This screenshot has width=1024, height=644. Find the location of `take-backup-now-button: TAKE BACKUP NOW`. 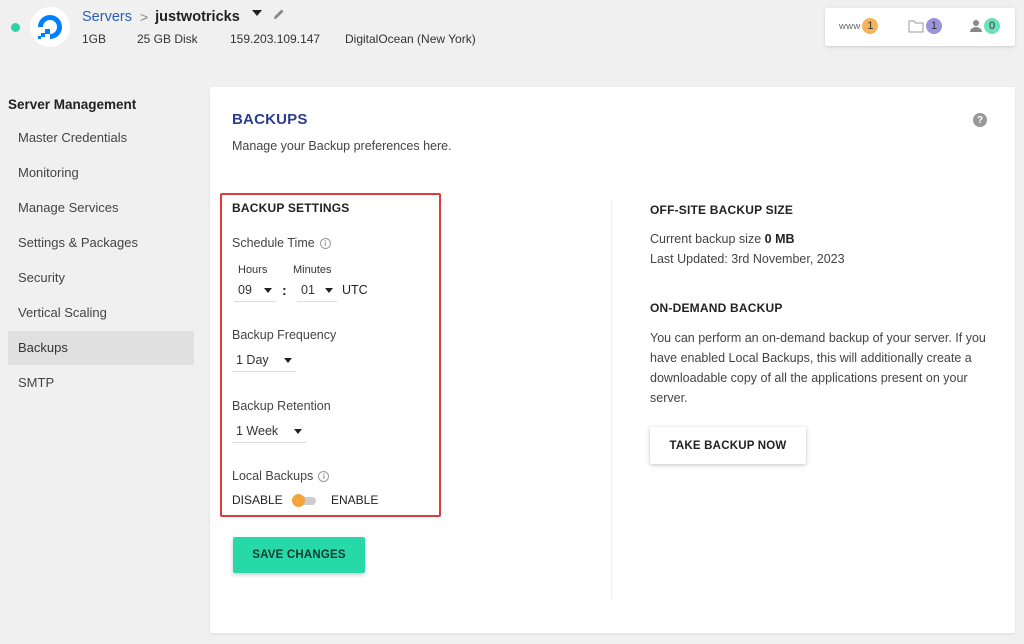

take-backup-now-button: TAKE BACKUP NOW is located at coordinates (728, 445).